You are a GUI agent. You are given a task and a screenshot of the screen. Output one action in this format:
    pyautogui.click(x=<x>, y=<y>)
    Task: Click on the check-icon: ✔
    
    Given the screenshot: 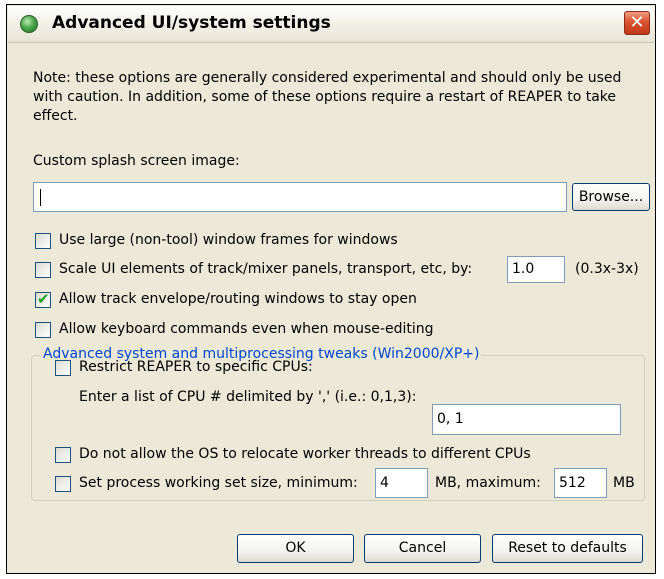 What is the action you would take?
    pyautogui.click(x=43, y=299)
    